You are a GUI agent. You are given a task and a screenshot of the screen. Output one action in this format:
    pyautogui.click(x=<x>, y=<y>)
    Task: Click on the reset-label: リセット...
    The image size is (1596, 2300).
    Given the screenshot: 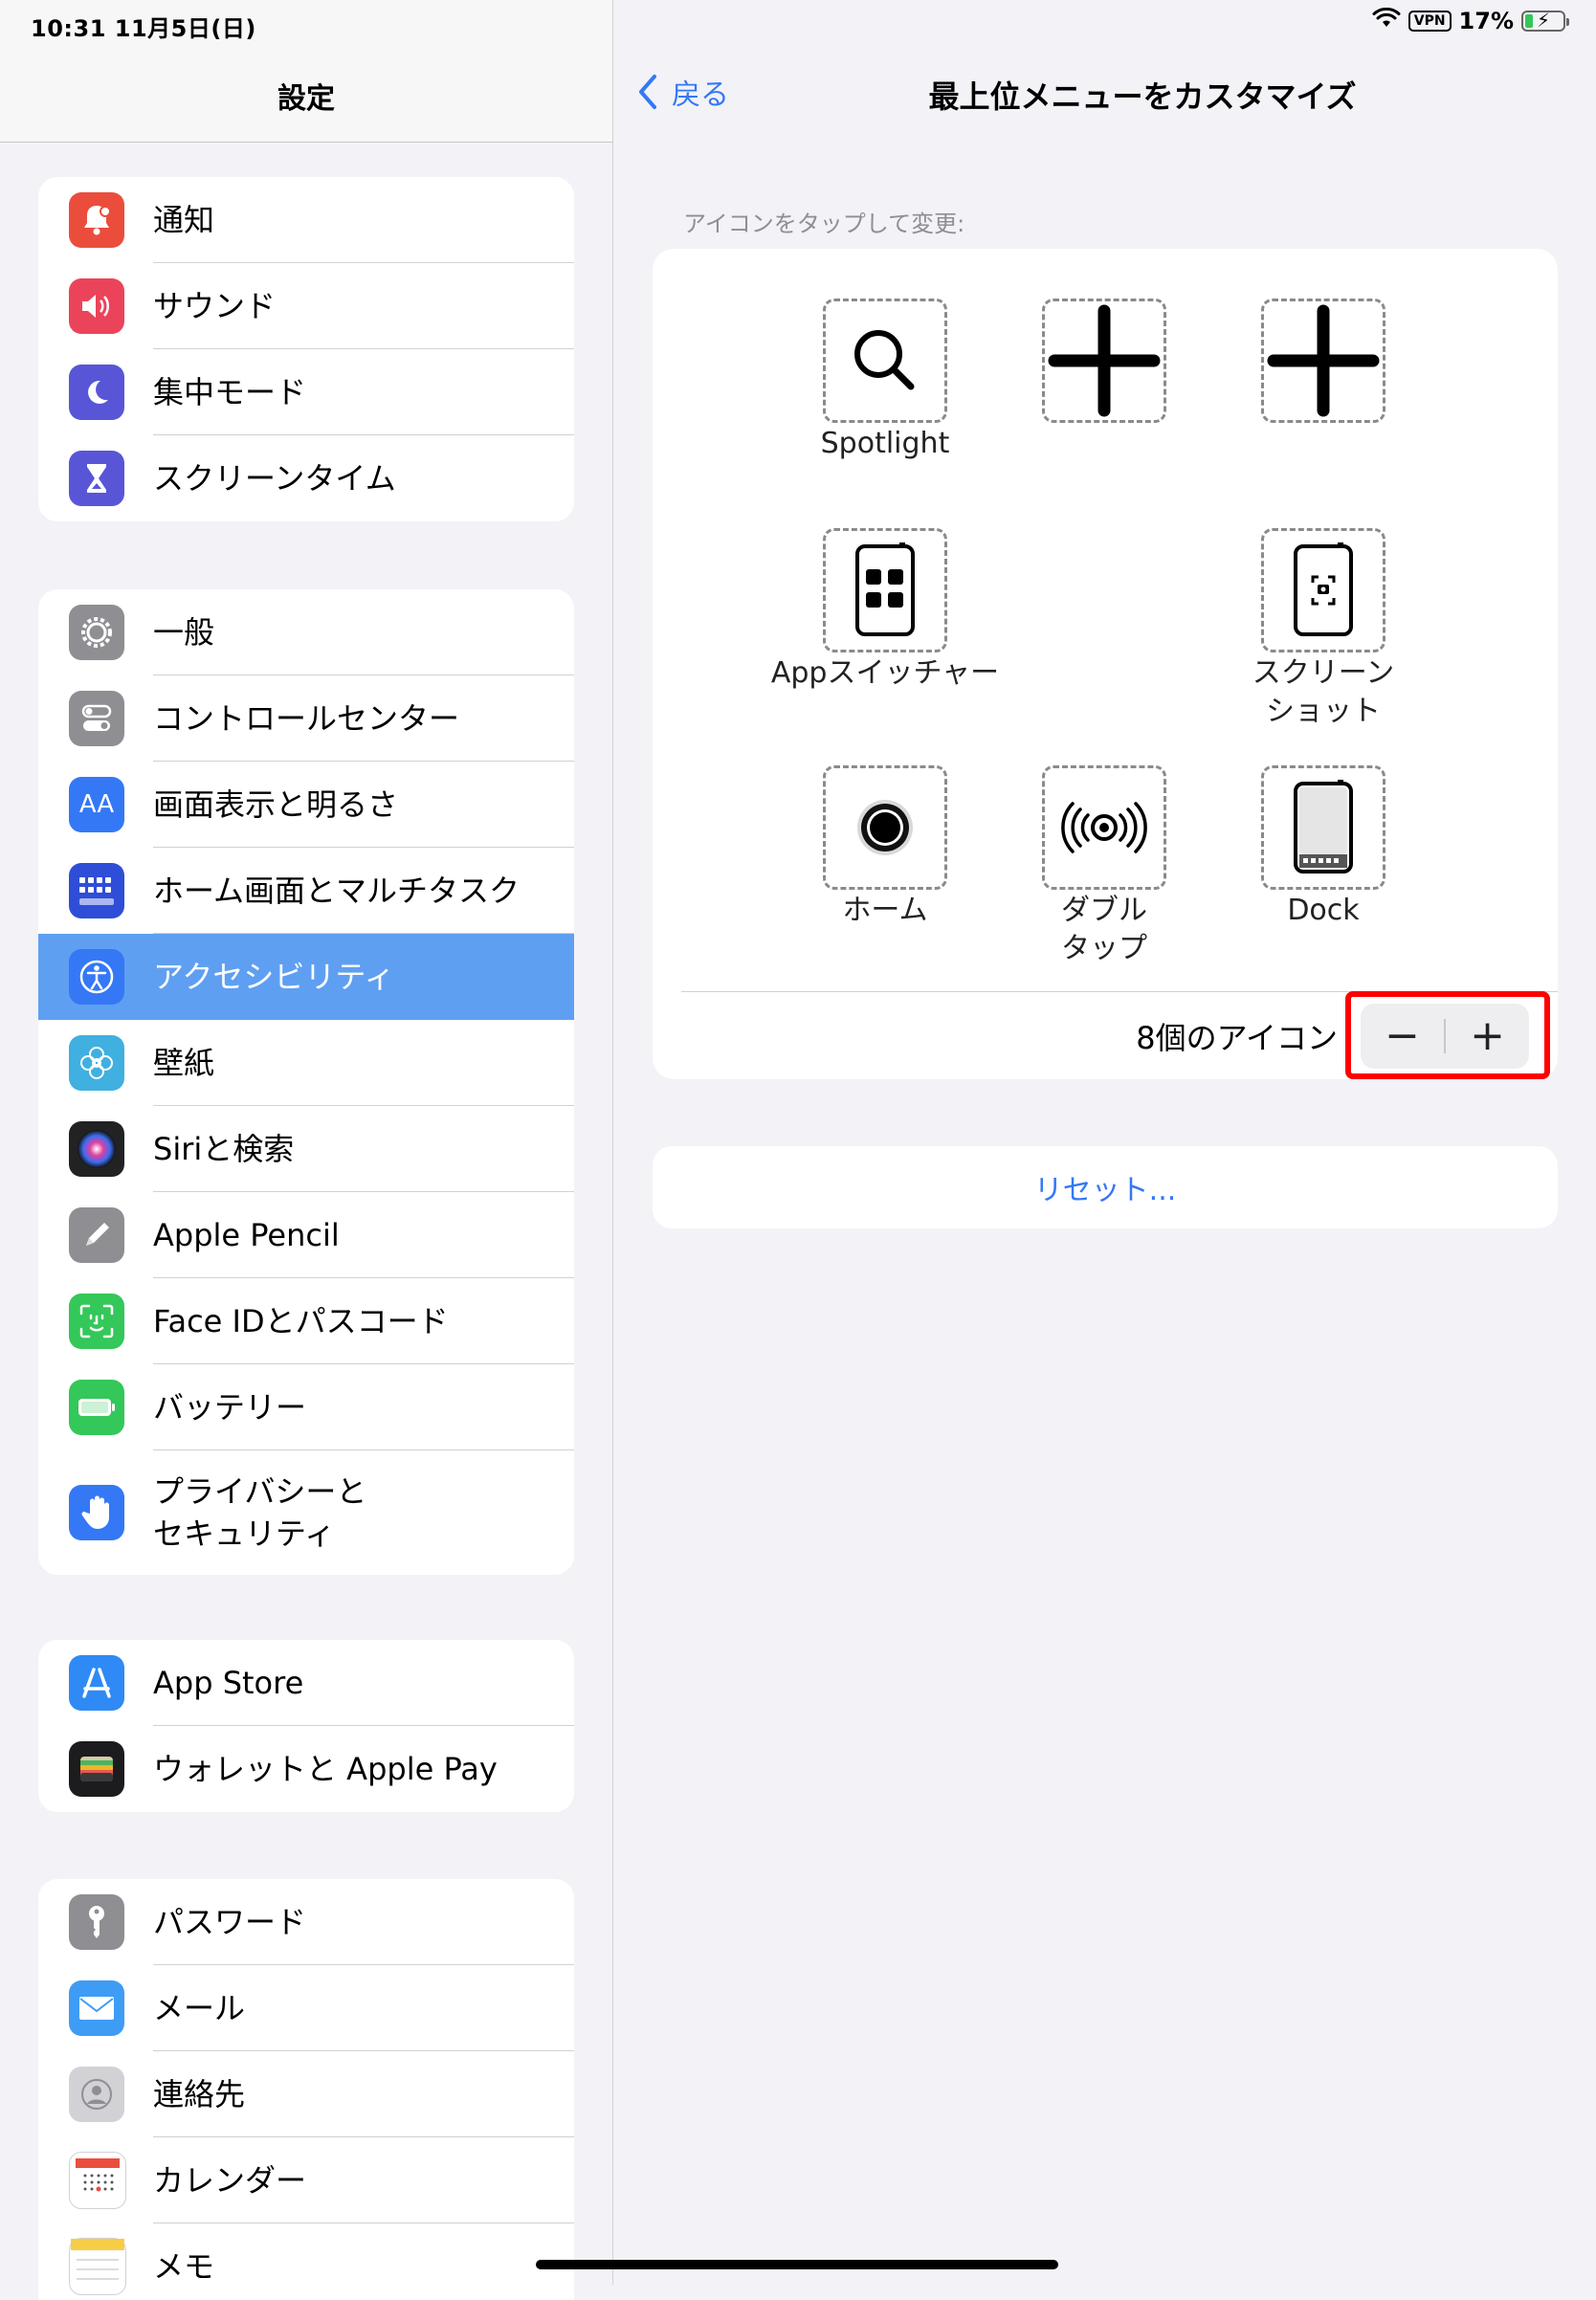 What is the action you would take?
    pyautogui.click(x=1105, y=1190)
    